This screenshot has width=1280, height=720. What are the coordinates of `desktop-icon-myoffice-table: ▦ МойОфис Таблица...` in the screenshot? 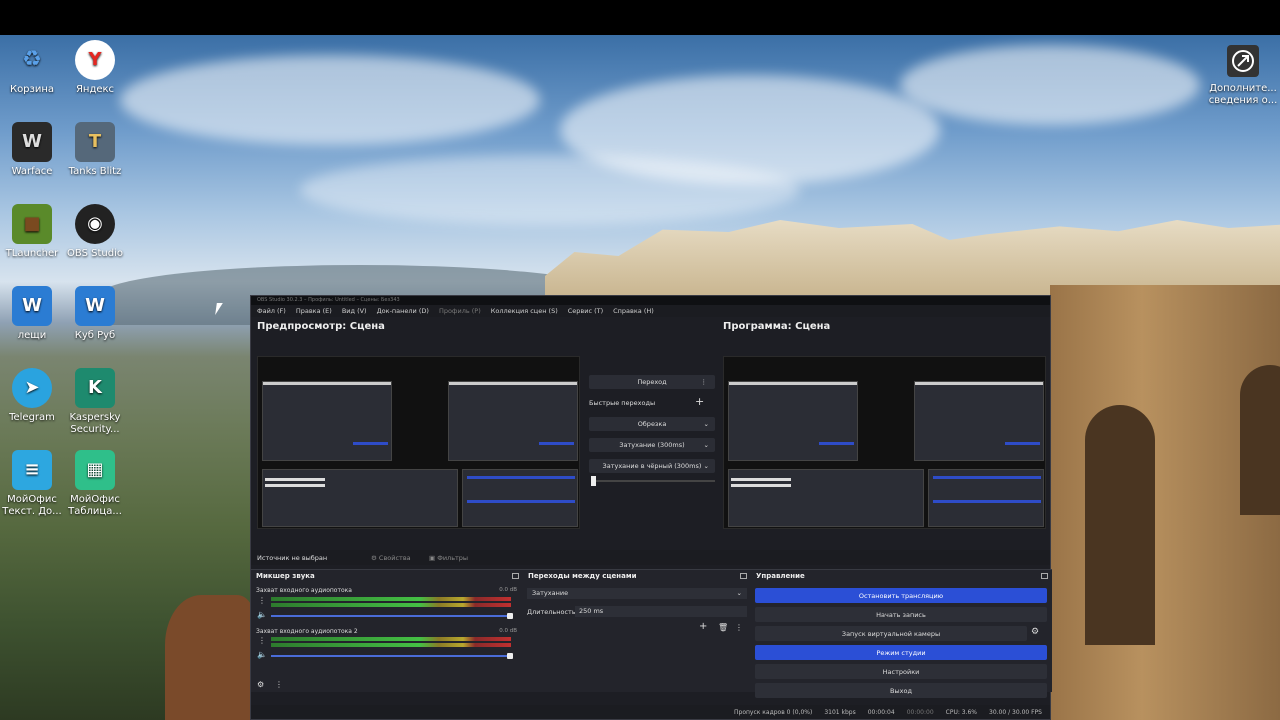 It's located at (95, 484).